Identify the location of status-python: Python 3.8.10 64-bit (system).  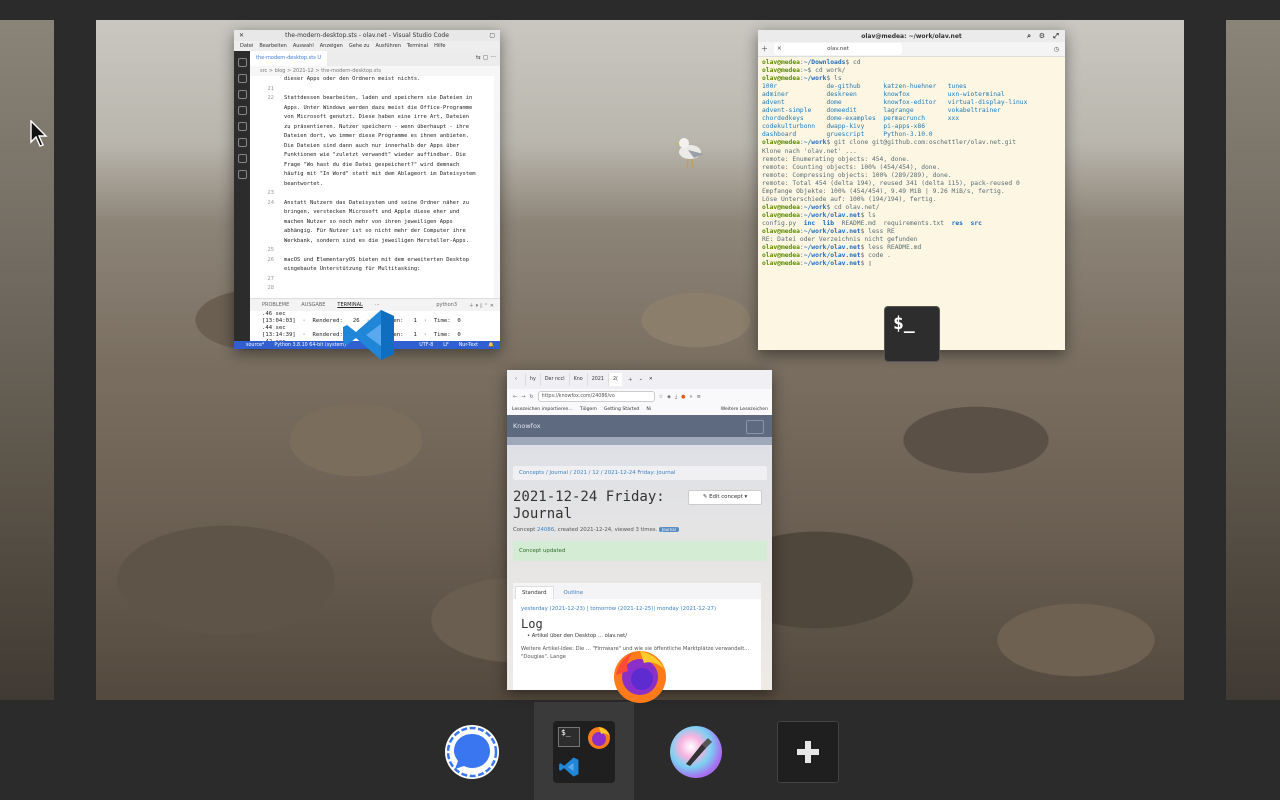
(310, 345).